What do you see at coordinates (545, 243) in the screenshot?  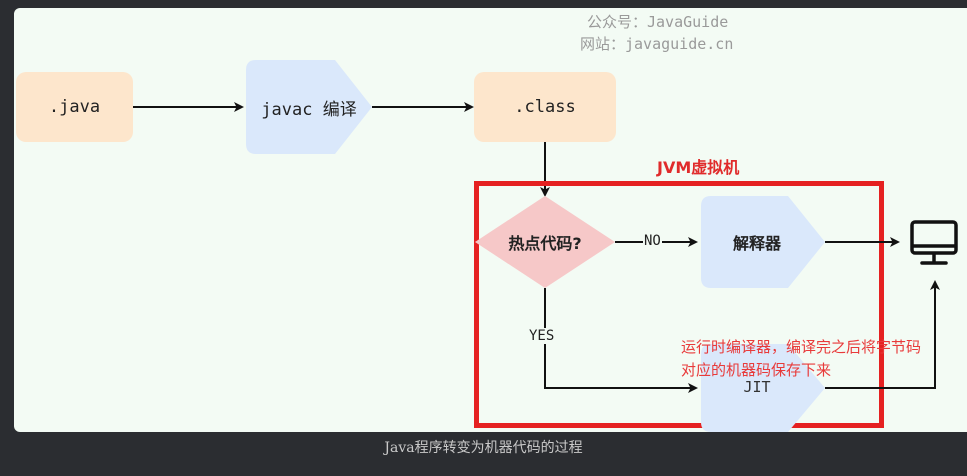 I see `hot-code-label: 热点代码?` at bounding box center [545, 243].